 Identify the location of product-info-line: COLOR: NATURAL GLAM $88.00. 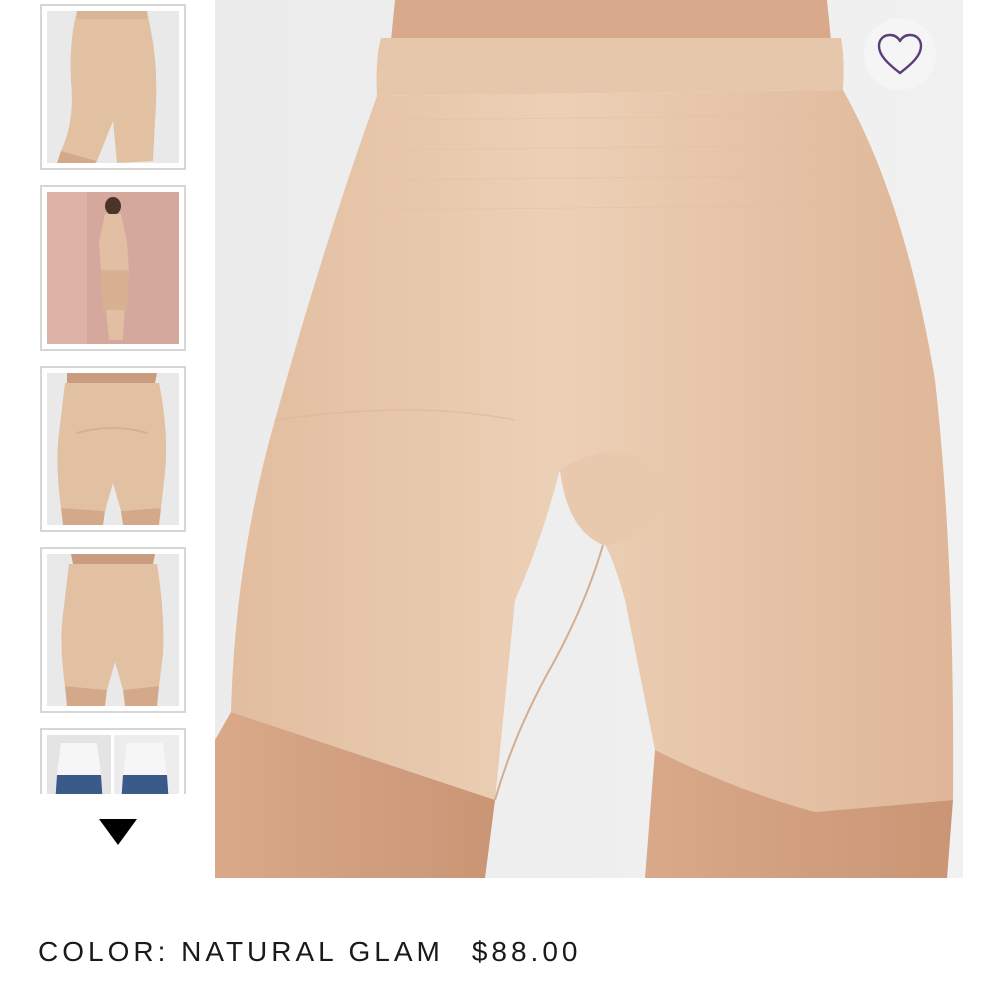
(309, 952).